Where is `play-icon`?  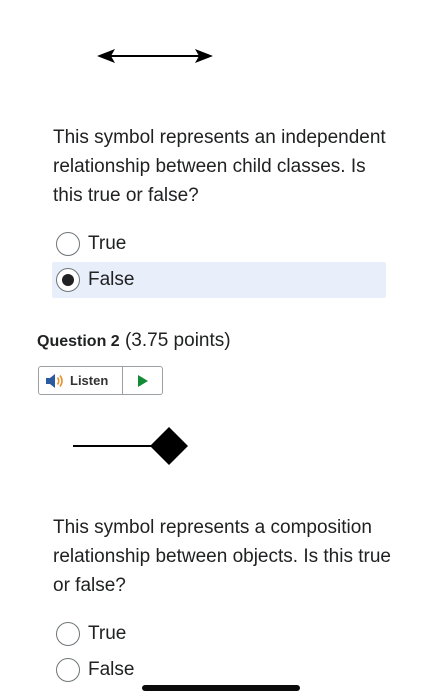 play-icon is located at coordinates (142, 380).